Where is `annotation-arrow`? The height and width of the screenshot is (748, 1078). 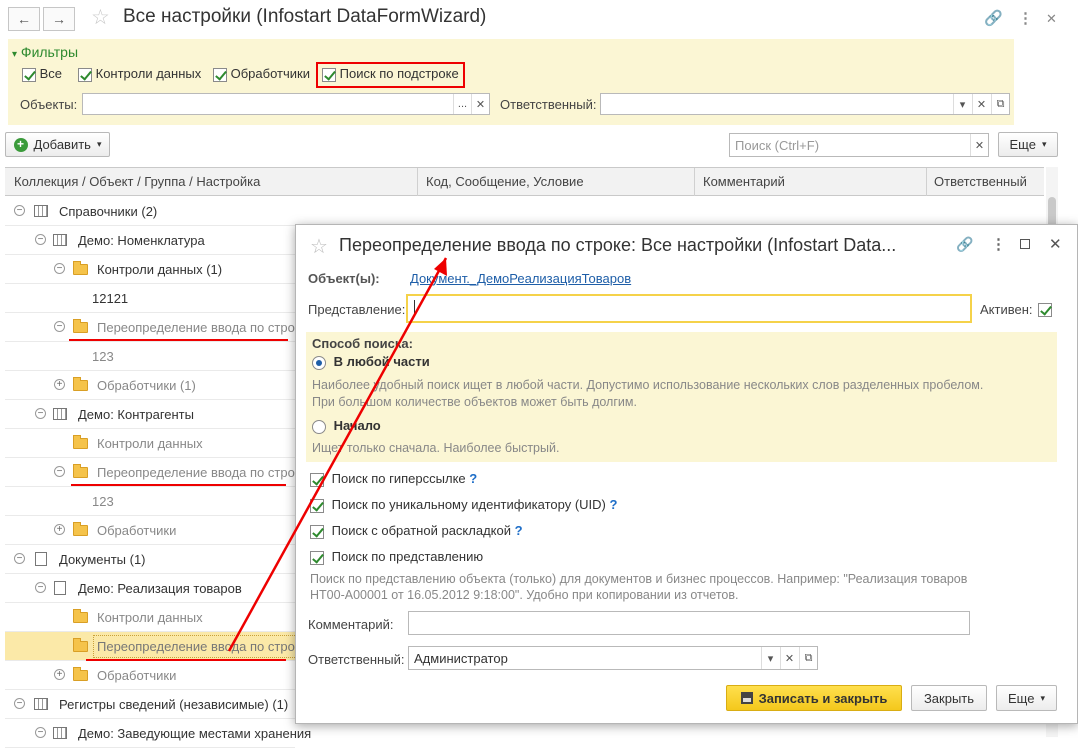
annotation-arrow is located at coordinates (337, 454).